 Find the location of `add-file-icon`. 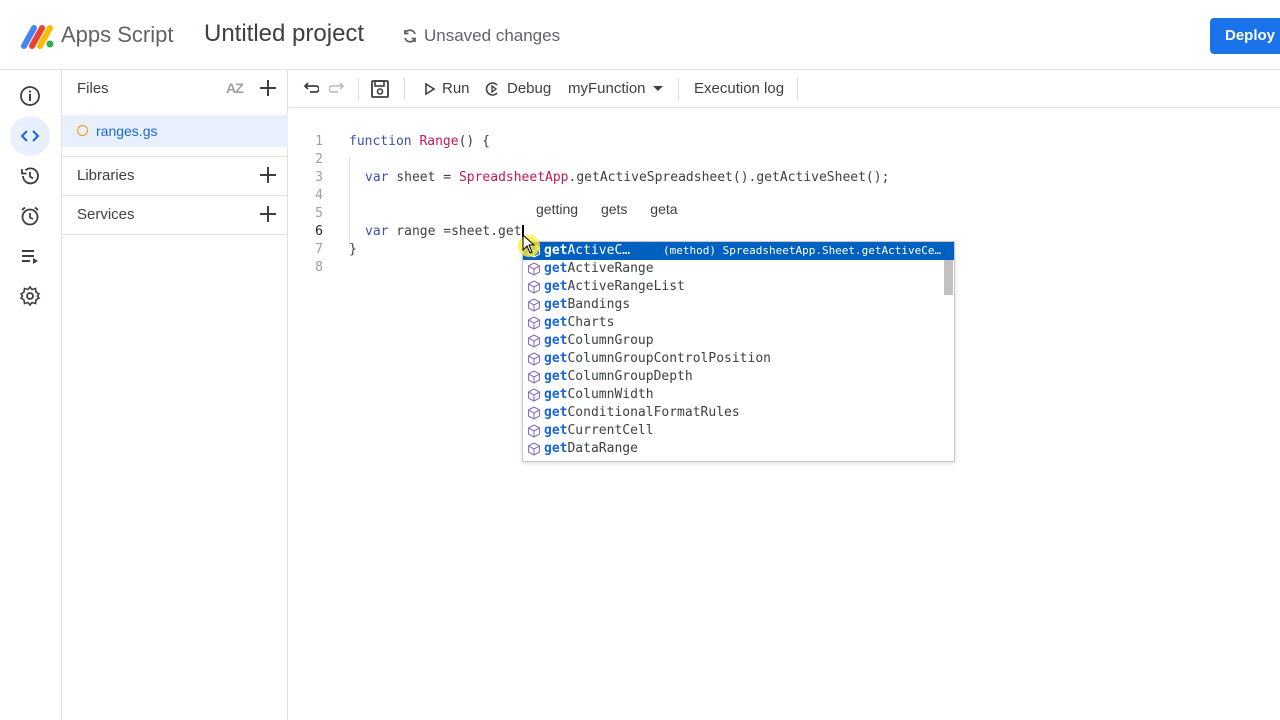

add-file-icon is located at coordinates (268, 88).